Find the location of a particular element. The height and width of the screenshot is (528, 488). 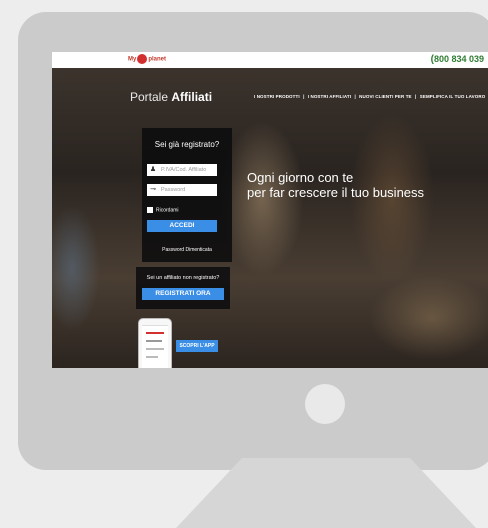

remember-me: Ricordami is located at coordinates (163, 210).